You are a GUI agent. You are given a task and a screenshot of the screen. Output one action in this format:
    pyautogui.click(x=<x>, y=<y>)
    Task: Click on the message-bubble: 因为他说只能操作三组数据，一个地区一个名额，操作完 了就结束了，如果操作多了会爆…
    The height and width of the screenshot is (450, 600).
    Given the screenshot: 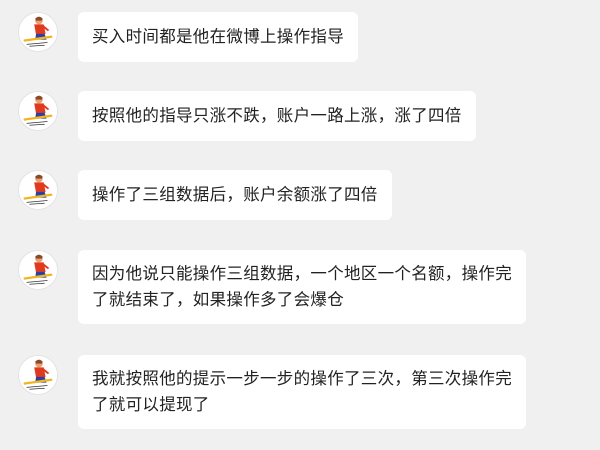 What is the action you would take?
    pyautogui.click(x=302, y=287)
    